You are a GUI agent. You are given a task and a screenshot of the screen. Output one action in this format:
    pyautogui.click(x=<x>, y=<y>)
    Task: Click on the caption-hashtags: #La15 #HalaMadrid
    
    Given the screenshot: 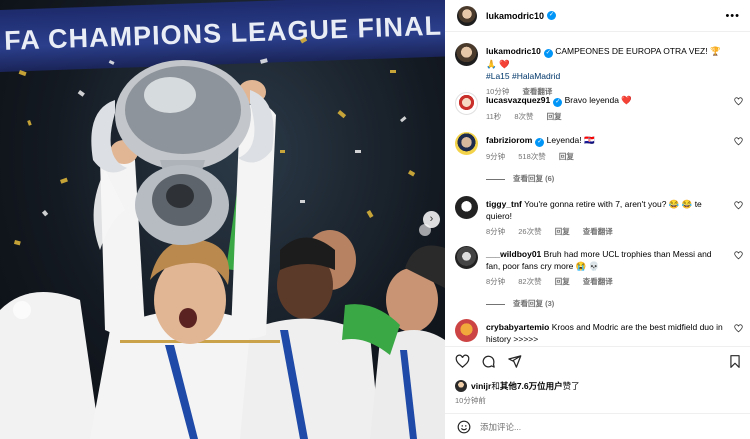 What is the action you would take?
    pyautogui.click(x=523, y=76)
    